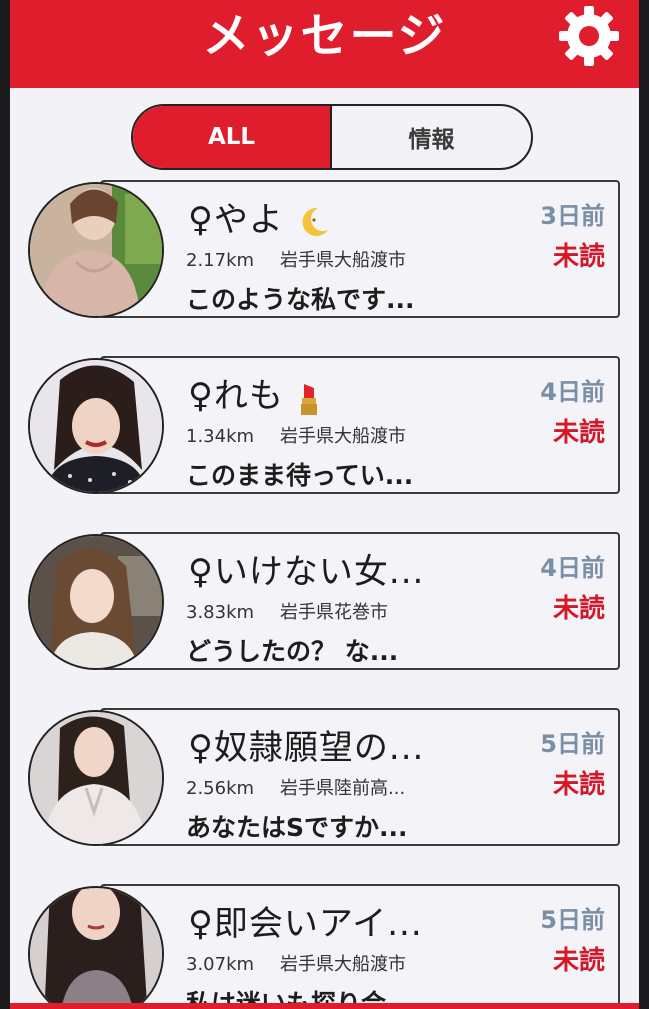 This screenshot has height=1009, width=649. Describe the element at coordinates (431, 137) in the screenshot. I see `tab-info: 情報` at that location.